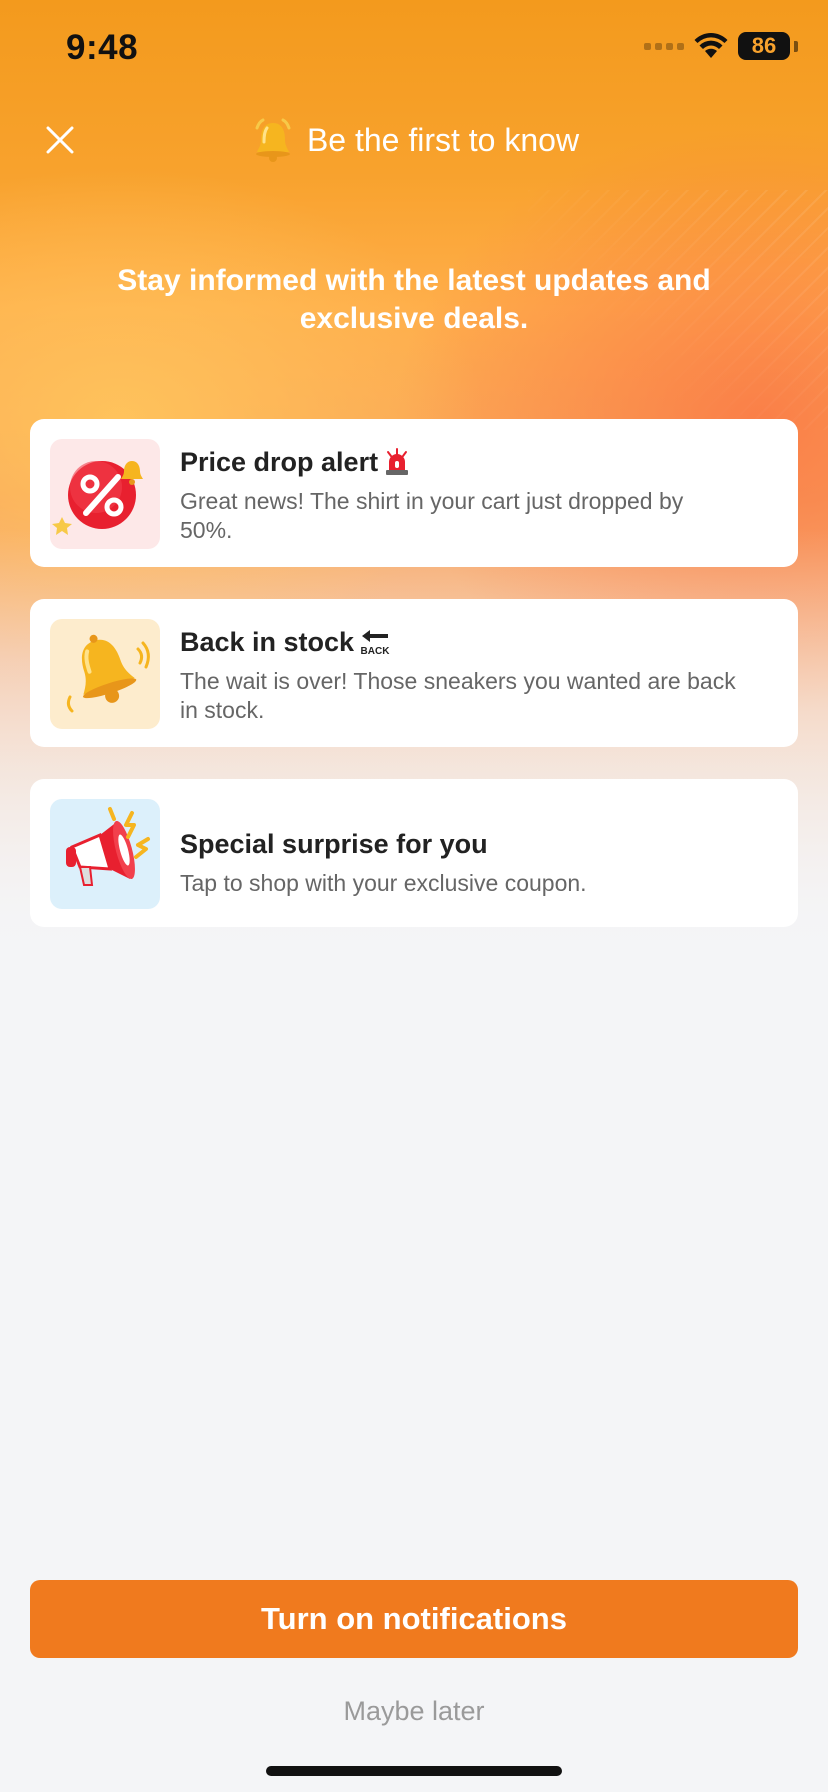  I want to click on card-title: Special surprise for you, so click(334, 844).